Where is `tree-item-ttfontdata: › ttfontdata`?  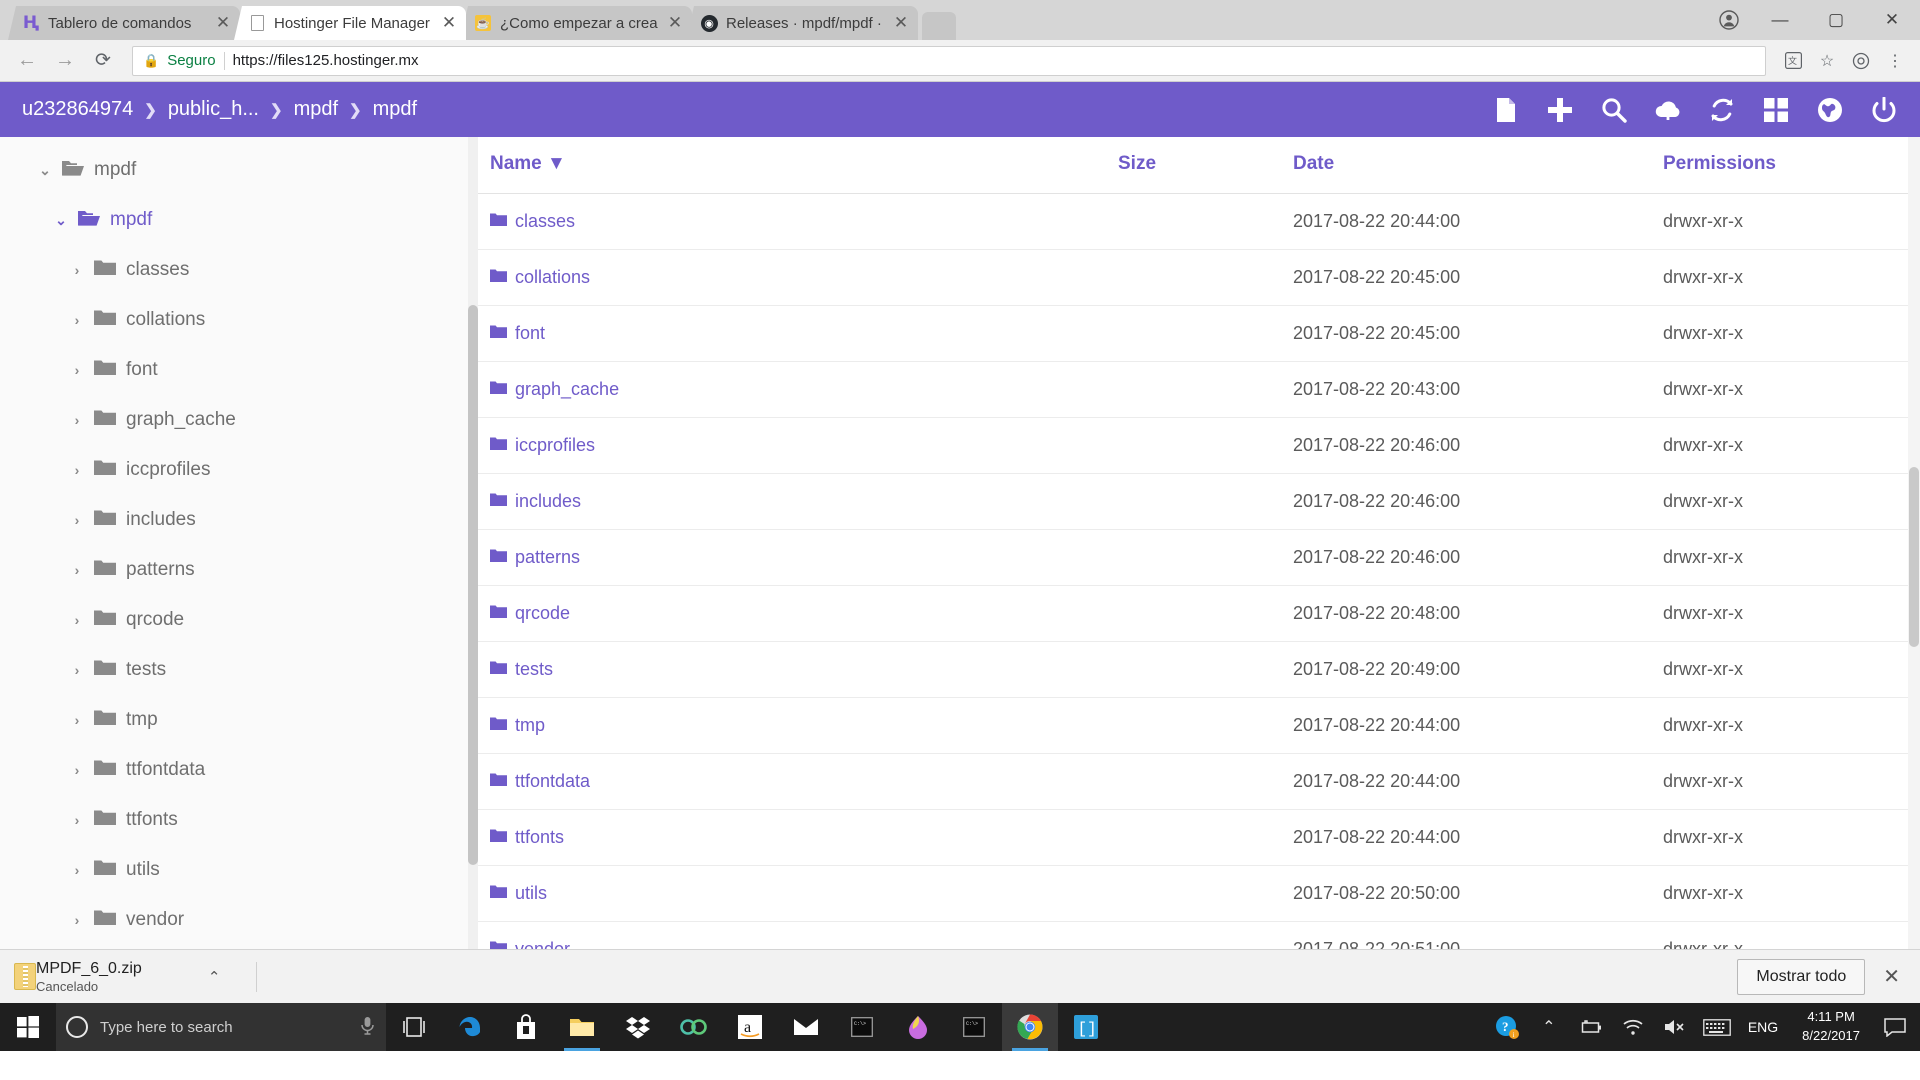 tree-item-ttfontdata: › ttfontdata is located at coordinates (239, 770).